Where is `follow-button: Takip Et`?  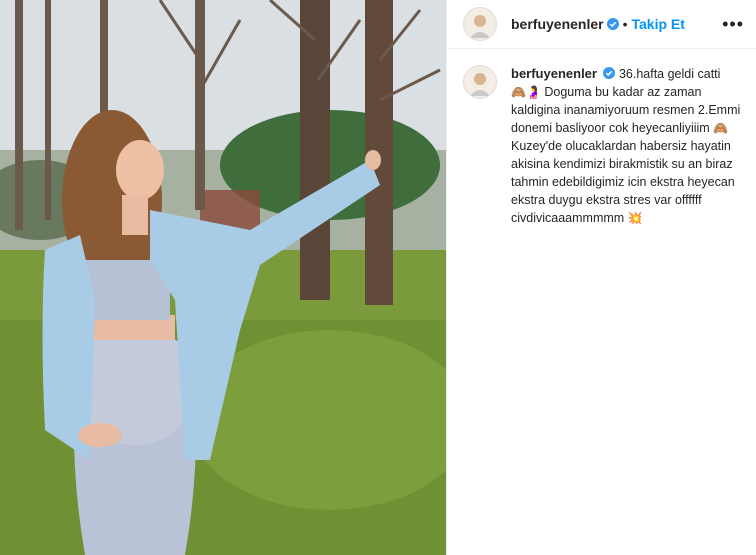
follow-button: Takip Et is located at coordinates (658, 24).